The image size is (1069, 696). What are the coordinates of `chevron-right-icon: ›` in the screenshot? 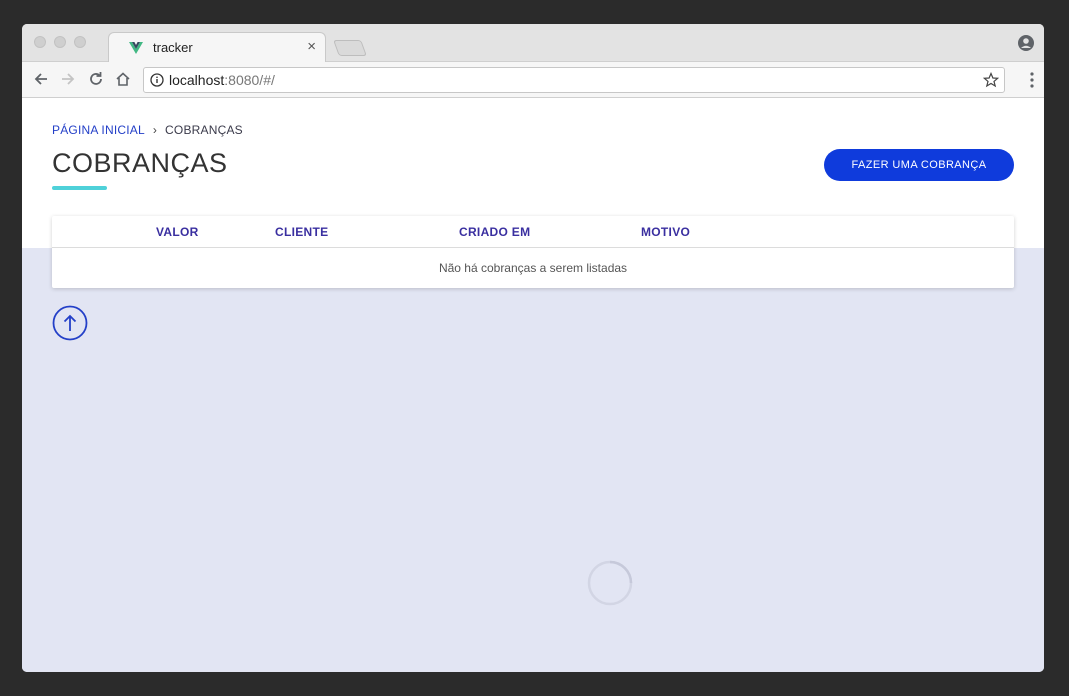 It's located at (155, 130).